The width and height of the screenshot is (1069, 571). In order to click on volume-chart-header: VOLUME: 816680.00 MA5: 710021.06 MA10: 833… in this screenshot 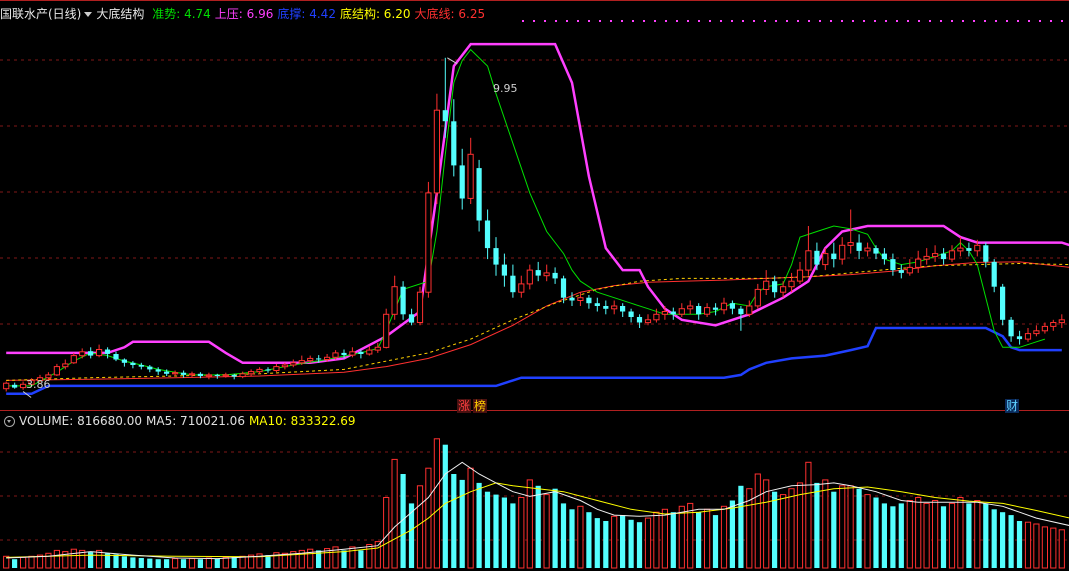, I will do `click(182, 421)`.